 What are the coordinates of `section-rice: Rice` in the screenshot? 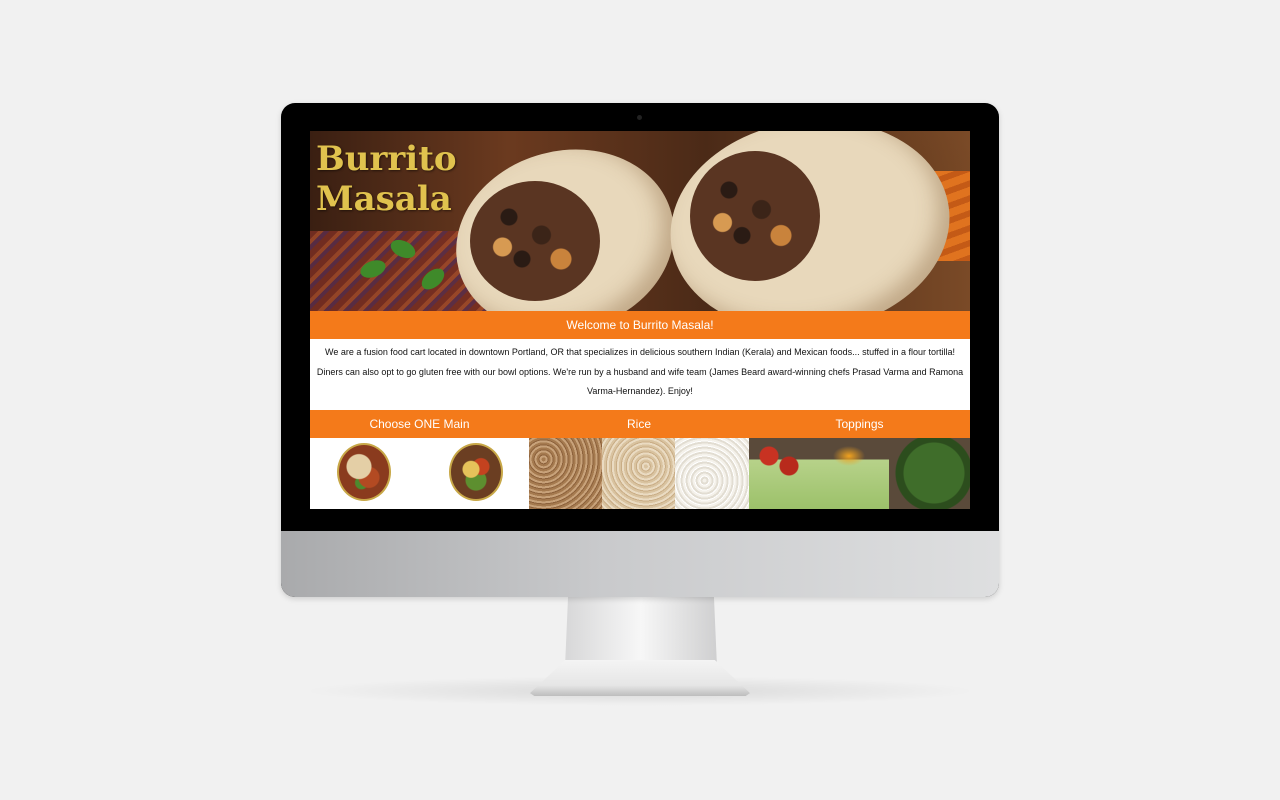 It's located at (639, 459).